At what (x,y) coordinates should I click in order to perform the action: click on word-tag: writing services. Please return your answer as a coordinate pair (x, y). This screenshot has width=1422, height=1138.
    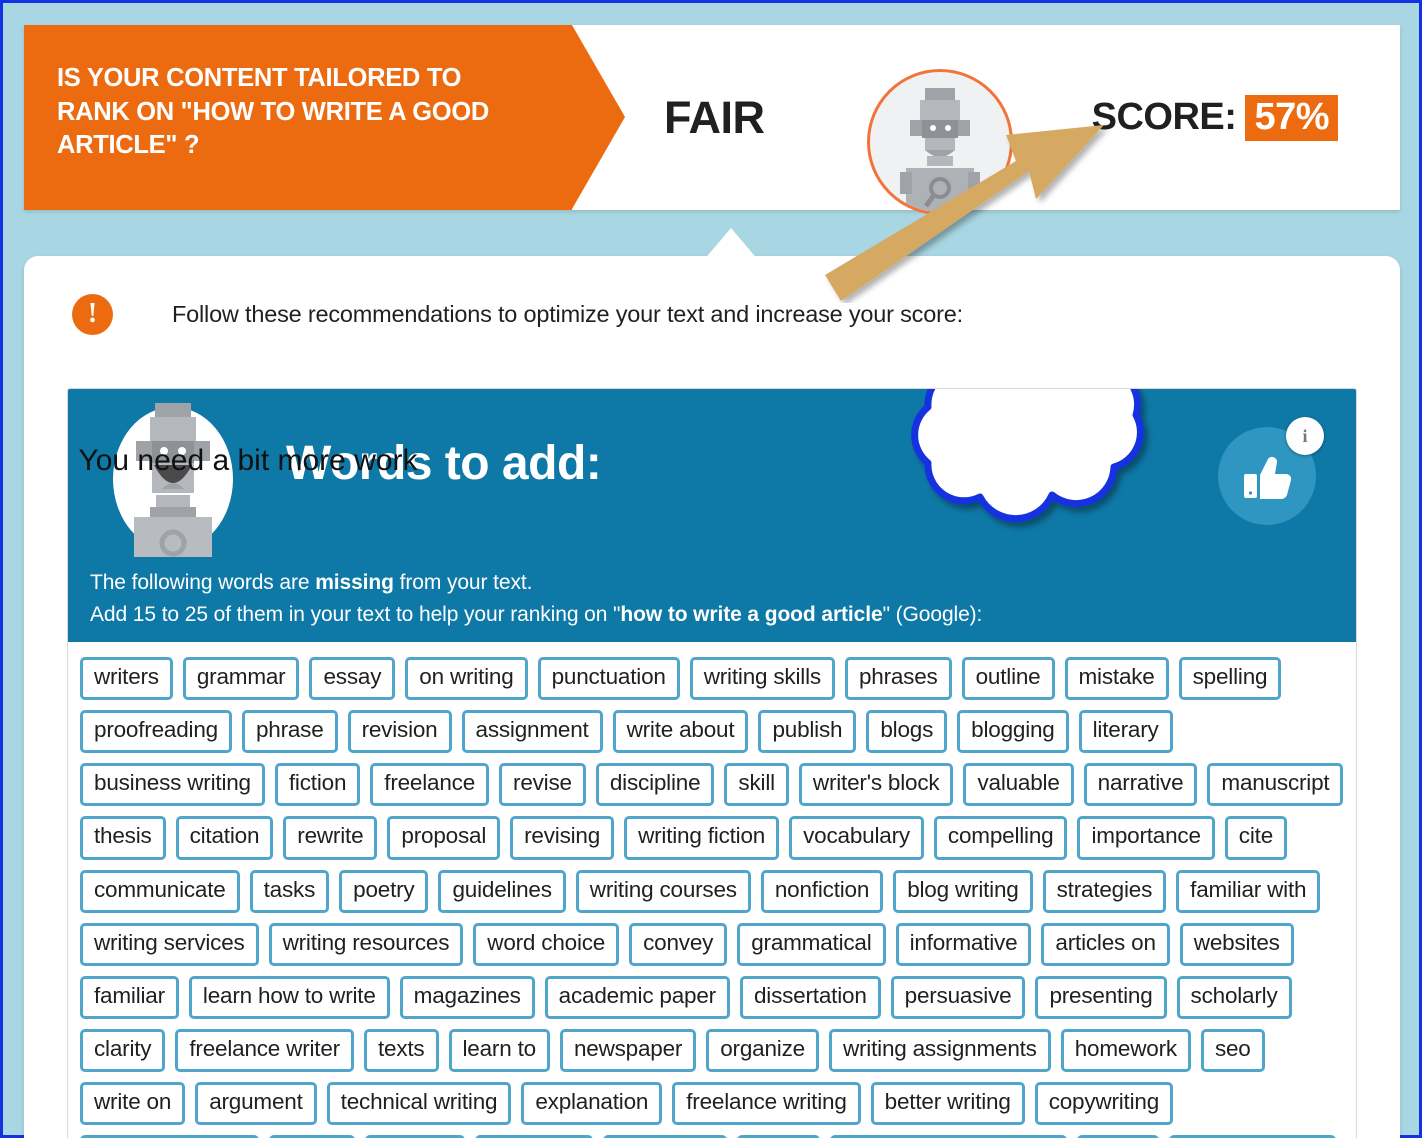
    Looking at the image, I should click on (169, 944).